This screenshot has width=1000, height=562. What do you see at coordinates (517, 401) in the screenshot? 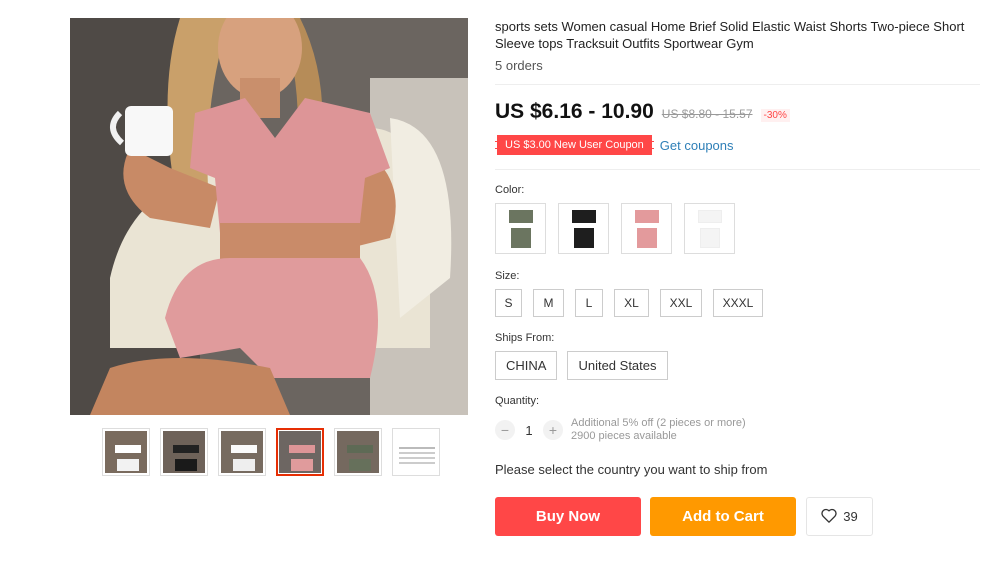
I see `quantity-label: Quantity:` at bounding box center [517, 401].